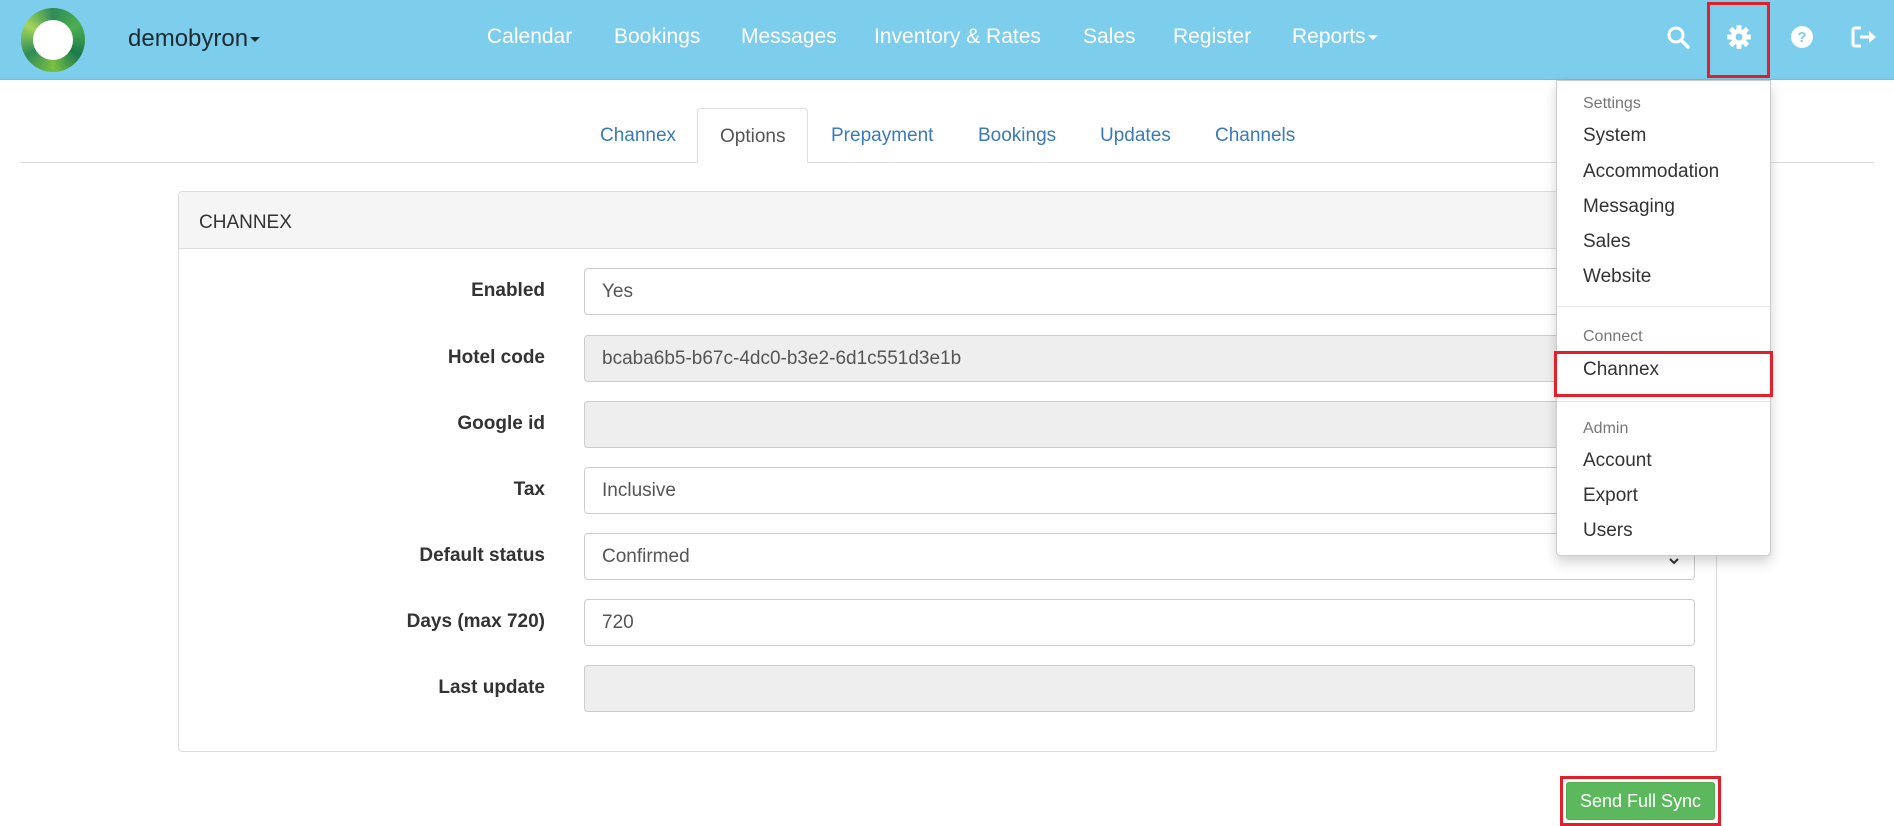  I want to click on dropdown-header-admin: Admin, so click(1606, 428).